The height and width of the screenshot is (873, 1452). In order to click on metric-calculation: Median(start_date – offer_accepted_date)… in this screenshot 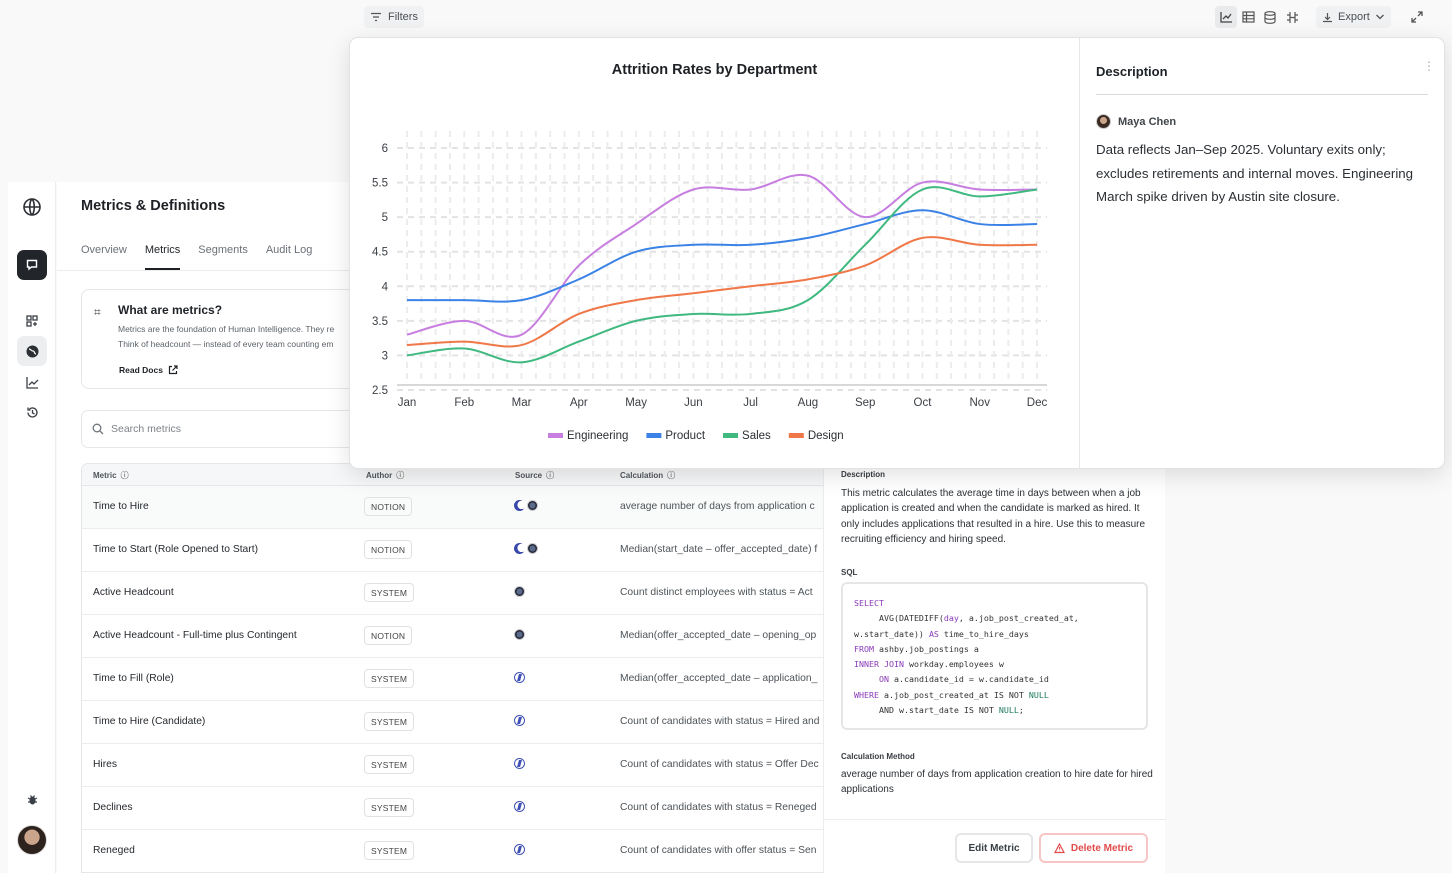, I will do `click(719, 549)`.